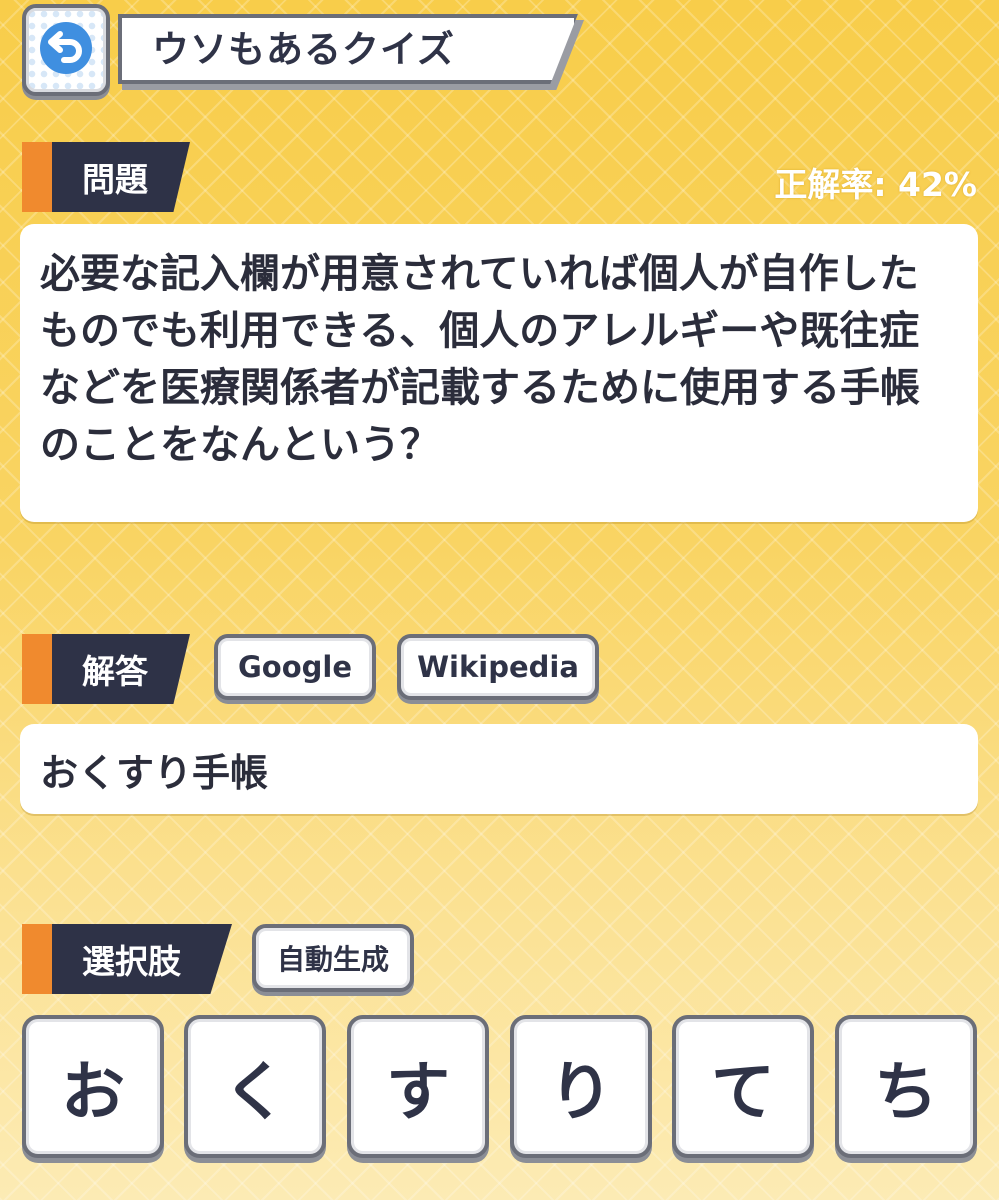 The image size is (999, 1200). I want to click on choices-label: 選択肢, so click(142, 959).